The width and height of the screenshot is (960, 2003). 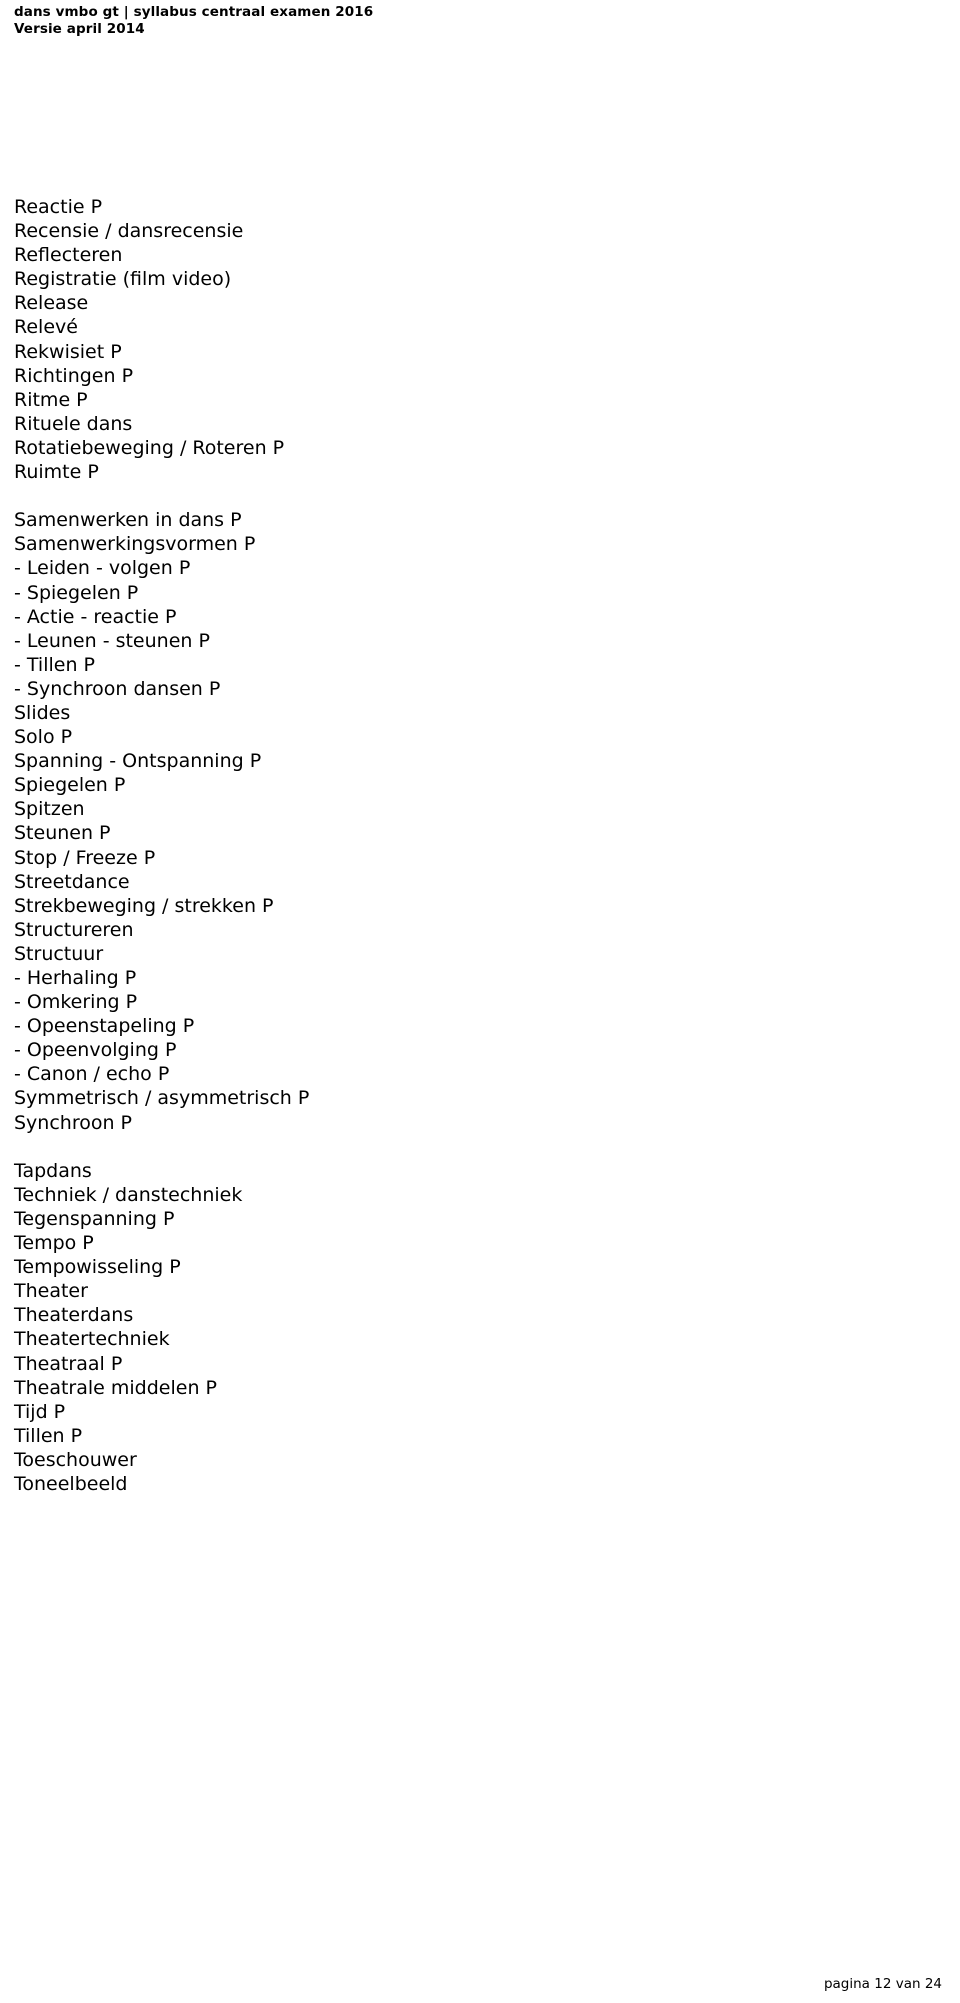 I want to click on glossary-term: Spiegelen P, so click(x=70, y=785).